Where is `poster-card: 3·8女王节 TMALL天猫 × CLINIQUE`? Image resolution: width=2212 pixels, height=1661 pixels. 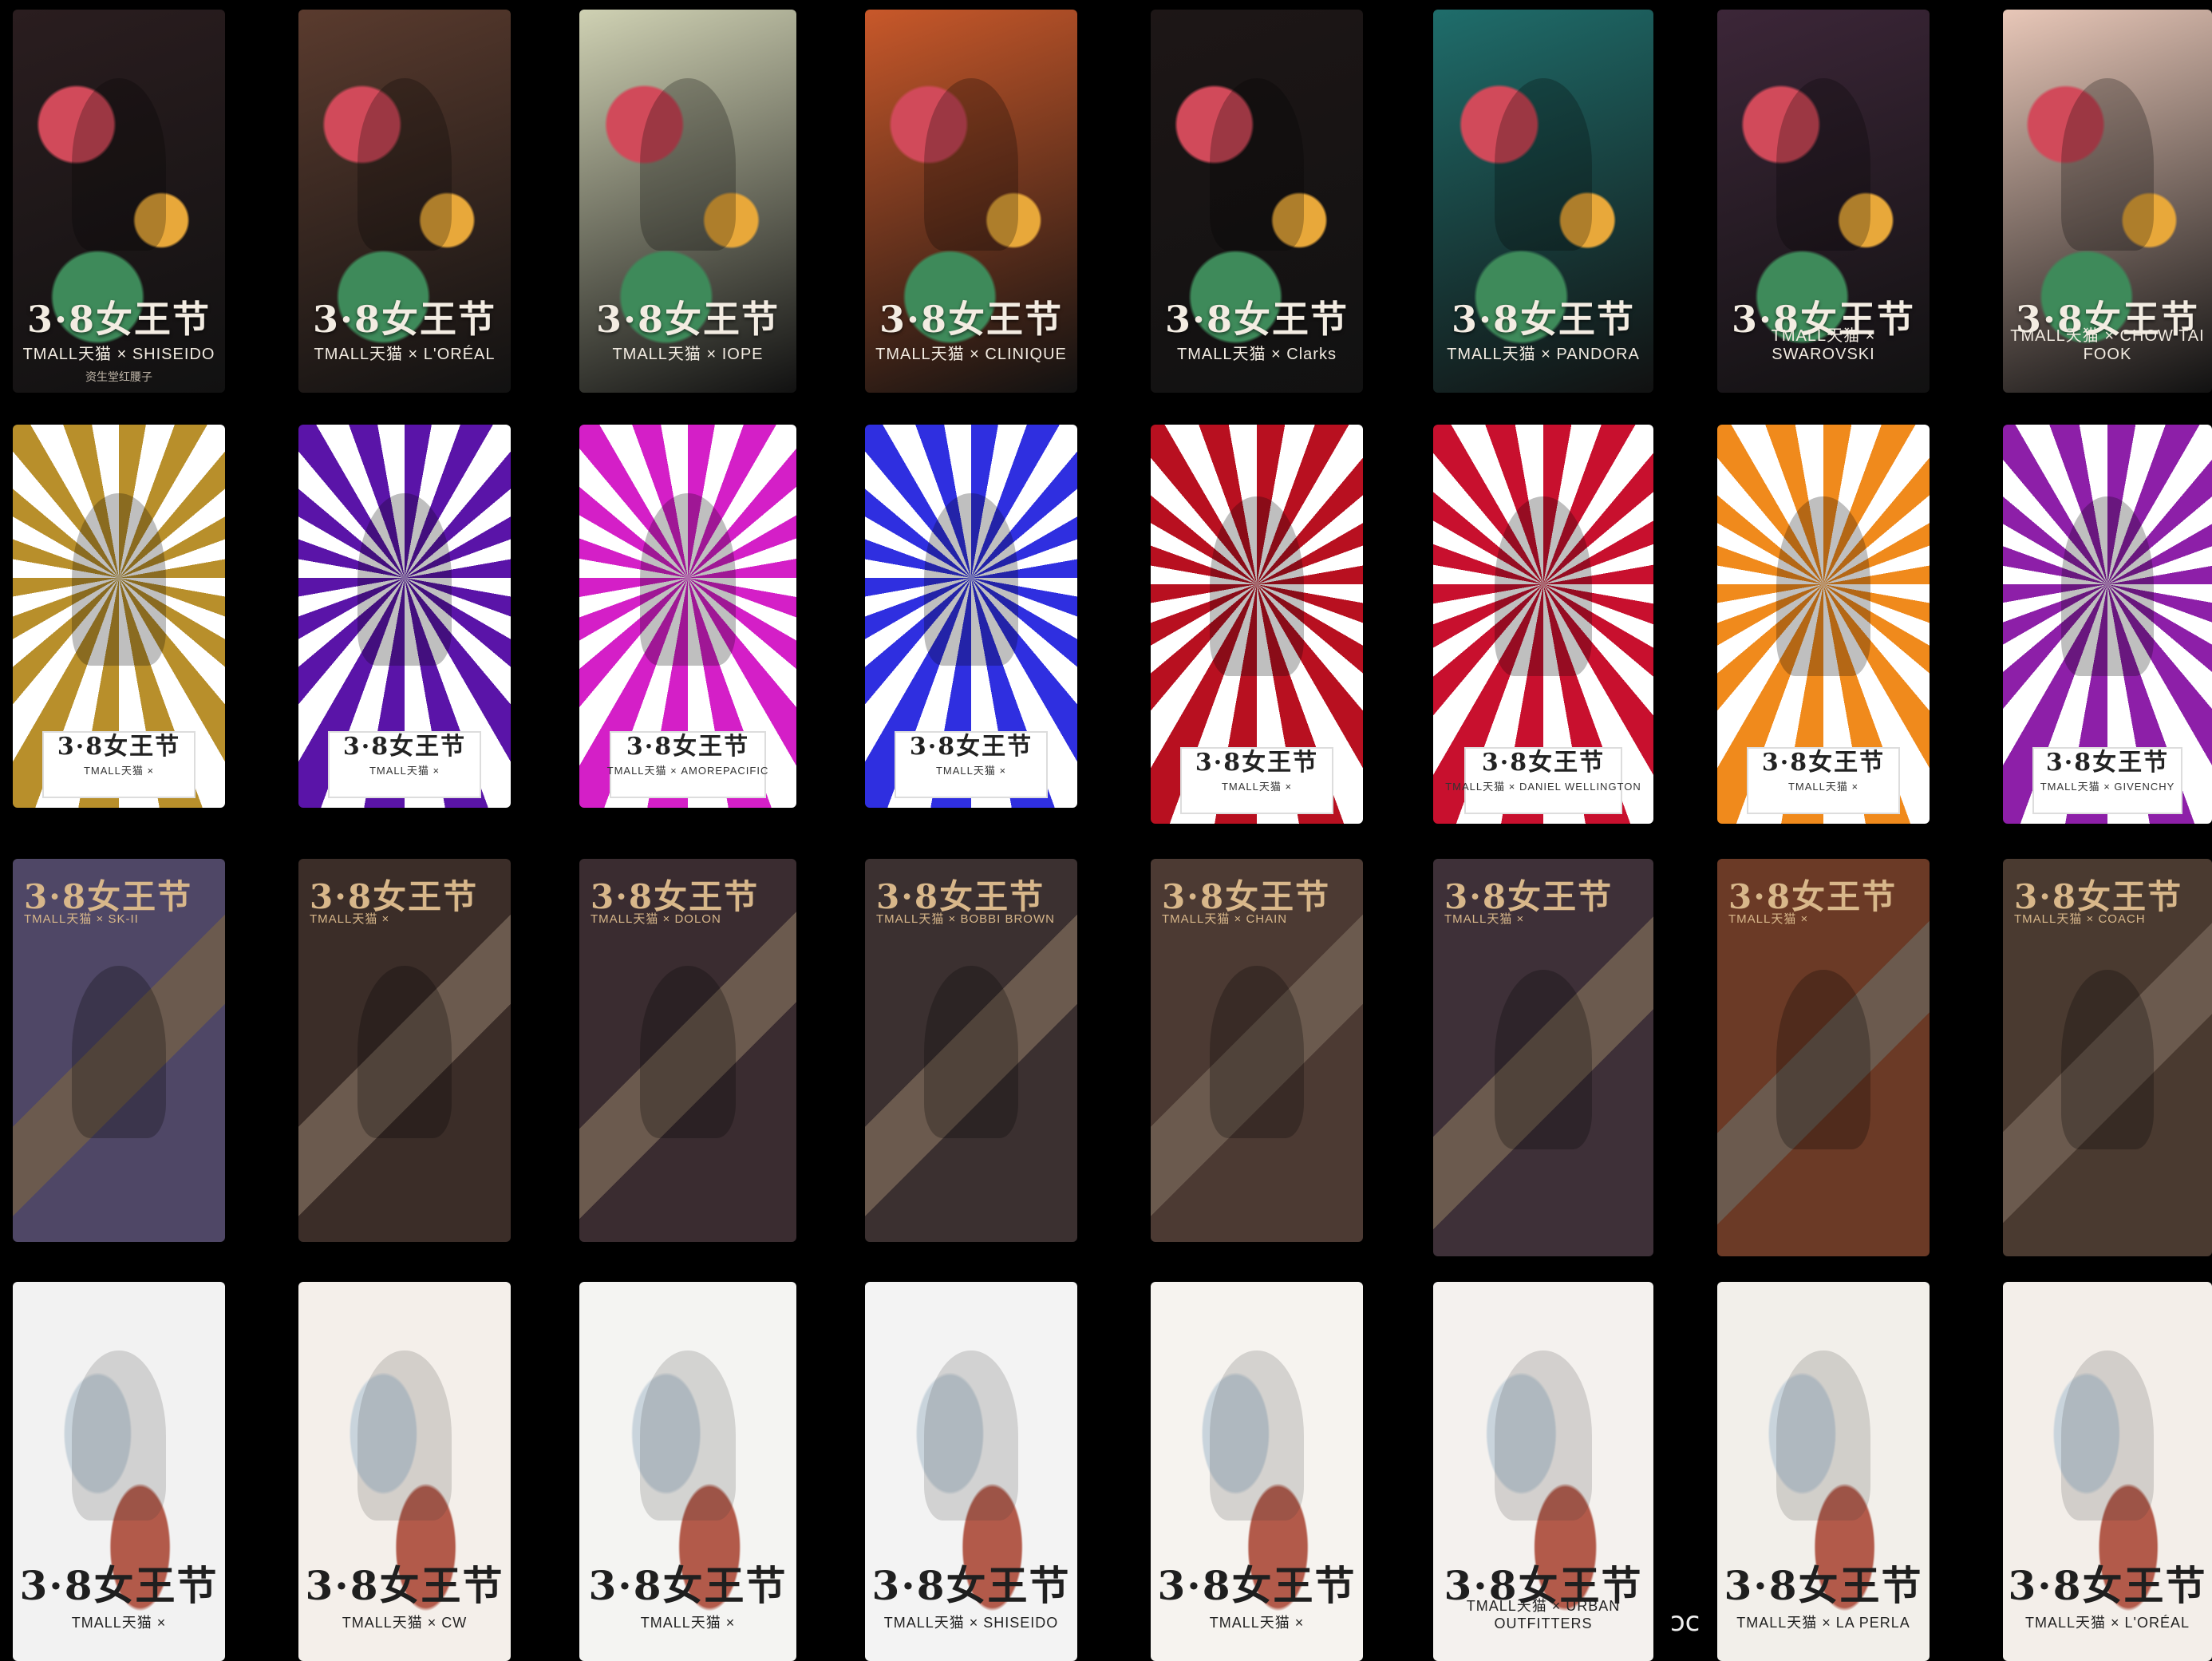
poster-card: 3·8女王节 TMALL天猫 × CLINIQUE is located at coordinates (971, 201).